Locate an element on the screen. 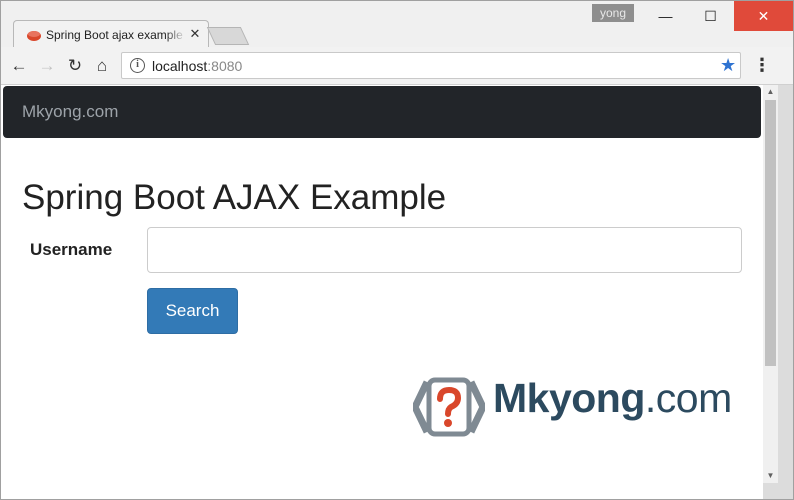  mkyong-logo: Mkyong.com is located at coordinates (578, 407).